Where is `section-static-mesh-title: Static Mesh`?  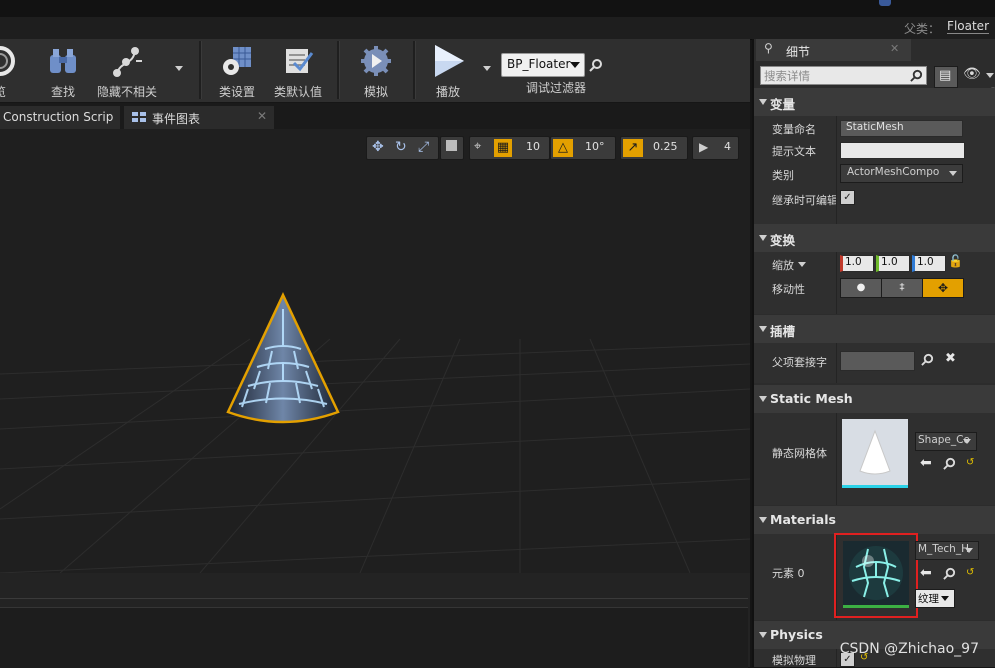 section-static-mesh-title: Static Mesh is located at coordinates (811, 398).